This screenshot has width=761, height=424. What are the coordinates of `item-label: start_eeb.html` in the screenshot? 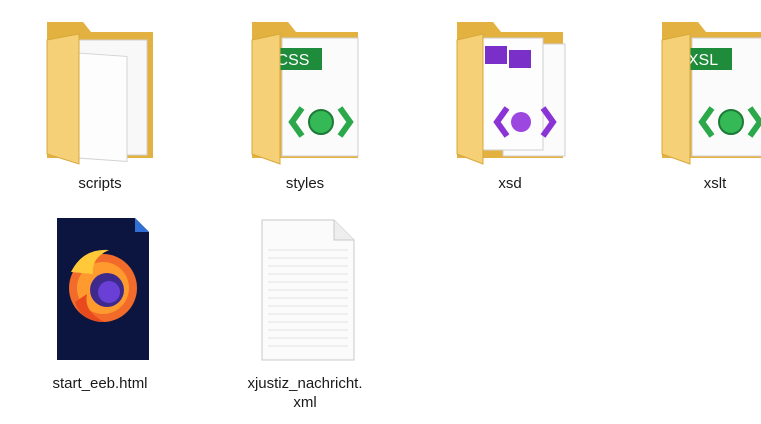 It's located at (100, 383).